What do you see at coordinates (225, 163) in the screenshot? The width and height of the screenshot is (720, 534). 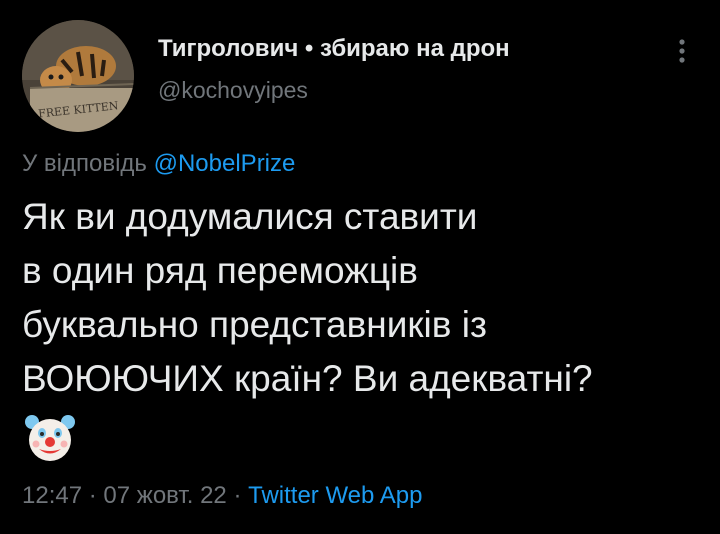 I see `reply-mention-link: @NobelPrize` at bounding box center [225, 163].